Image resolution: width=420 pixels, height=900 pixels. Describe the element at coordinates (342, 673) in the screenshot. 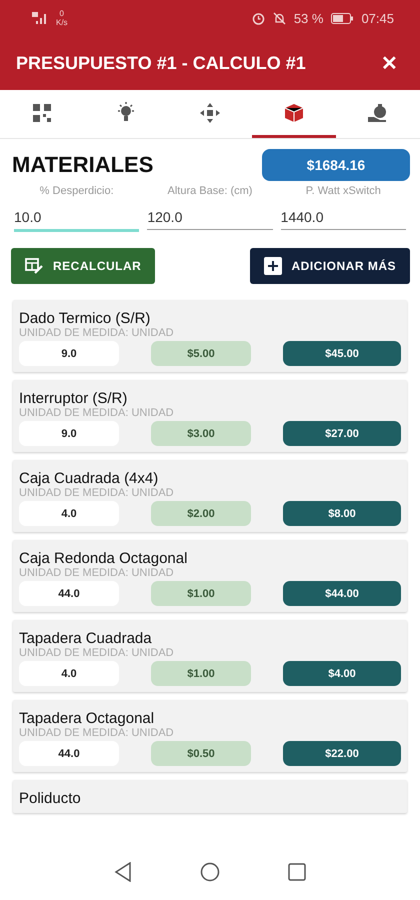

I see `line-total: $4.00` at that location.